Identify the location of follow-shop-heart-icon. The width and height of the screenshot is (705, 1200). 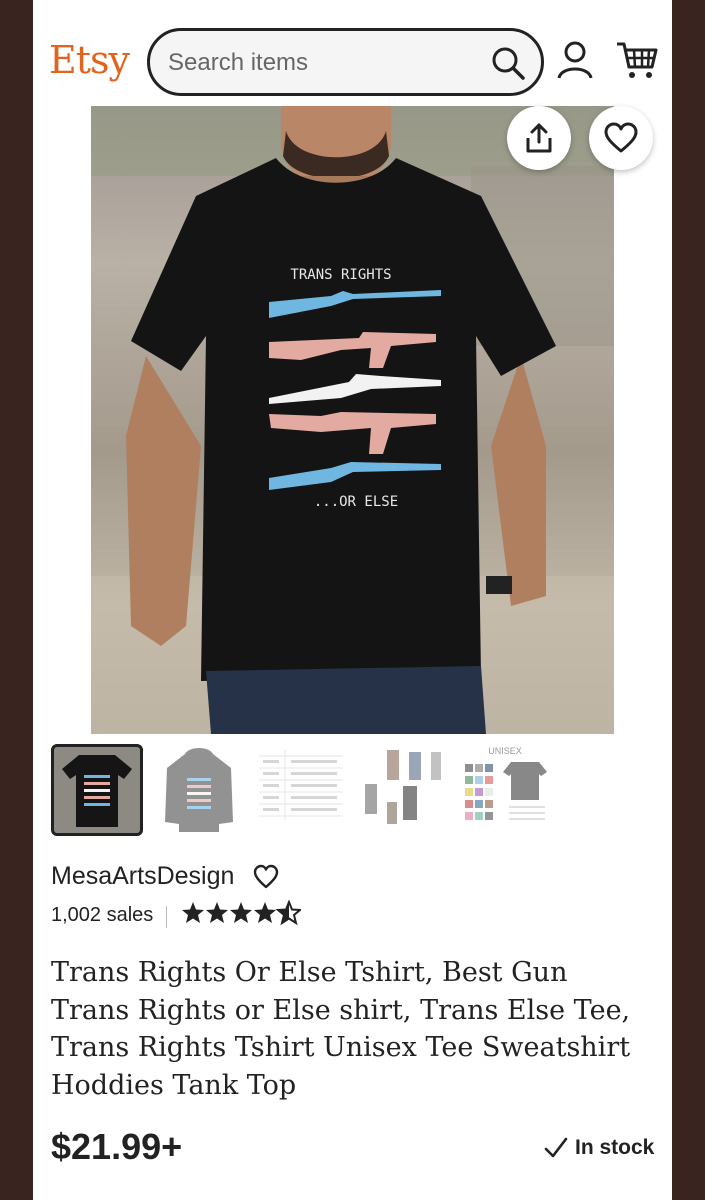
(266, 877).